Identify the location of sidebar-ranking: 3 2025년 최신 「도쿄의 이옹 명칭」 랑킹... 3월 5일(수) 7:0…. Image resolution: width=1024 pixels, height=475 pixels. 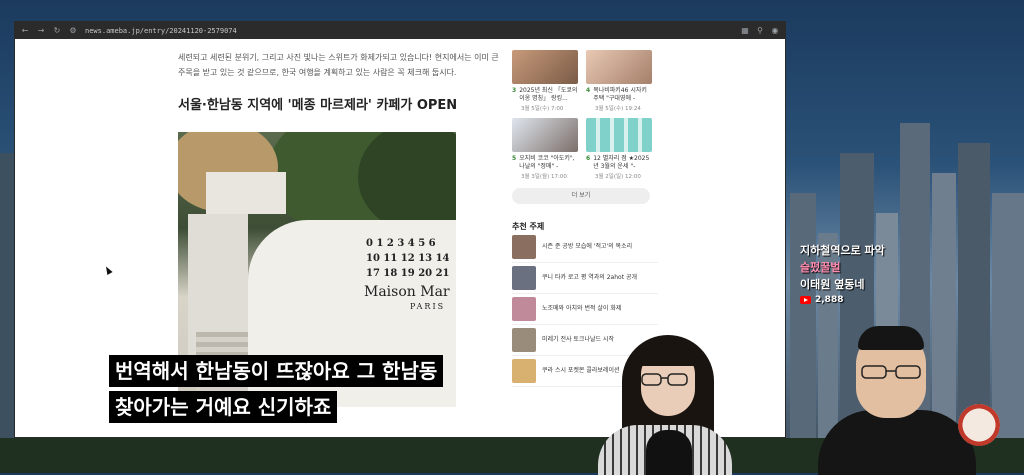
(585, 218).